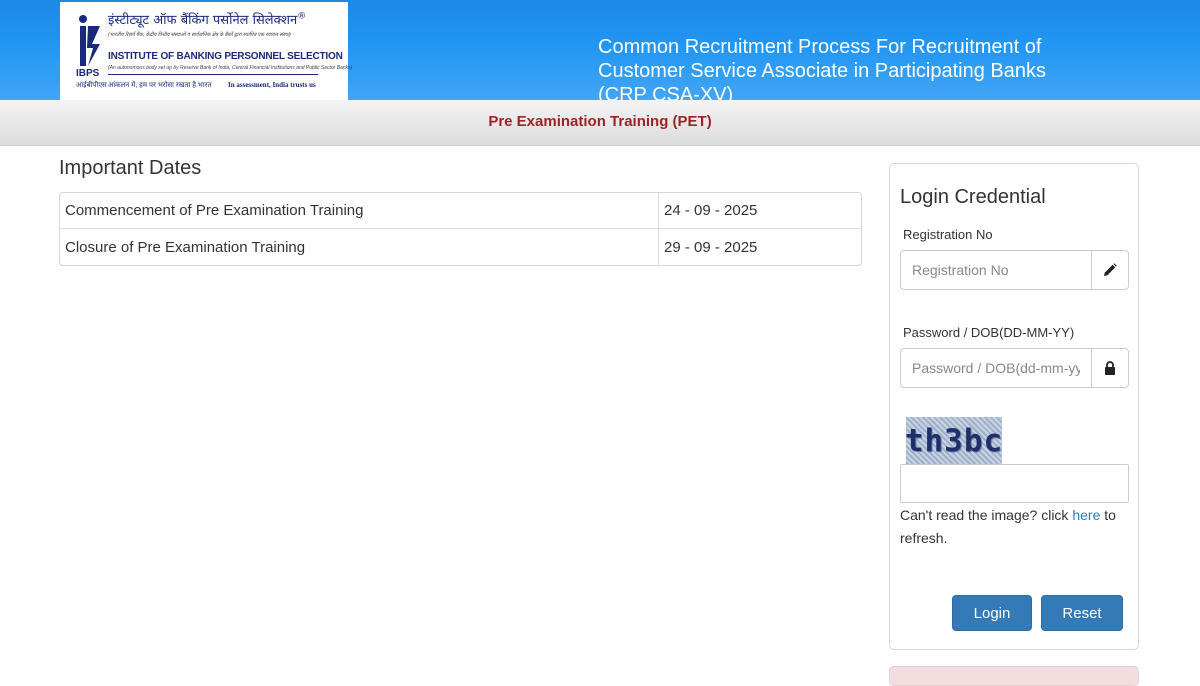 This screenshot has height=686, width=1200. I want to click on ibps-logo-icon, so click(89, 40).